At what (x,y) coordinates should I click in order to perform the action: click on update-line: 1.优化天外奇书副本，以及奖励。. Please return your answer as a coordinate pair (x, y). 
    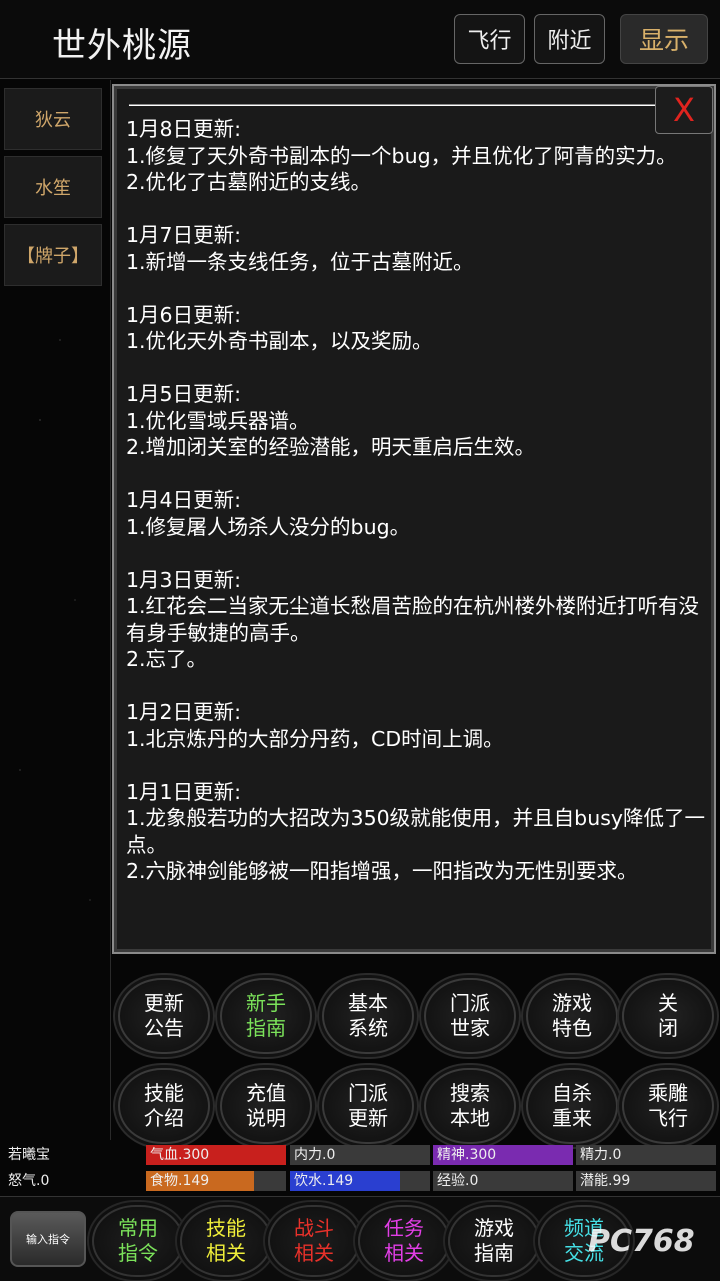
    Looking at the image, I should click on (279, 341).